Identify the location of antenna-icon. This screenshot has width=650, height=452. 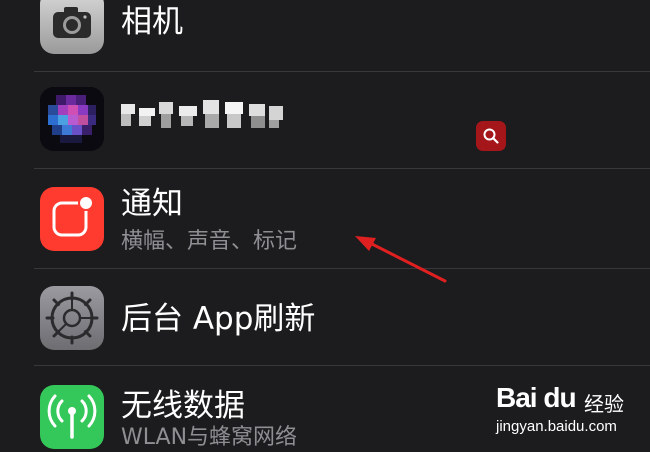
(72, 417).